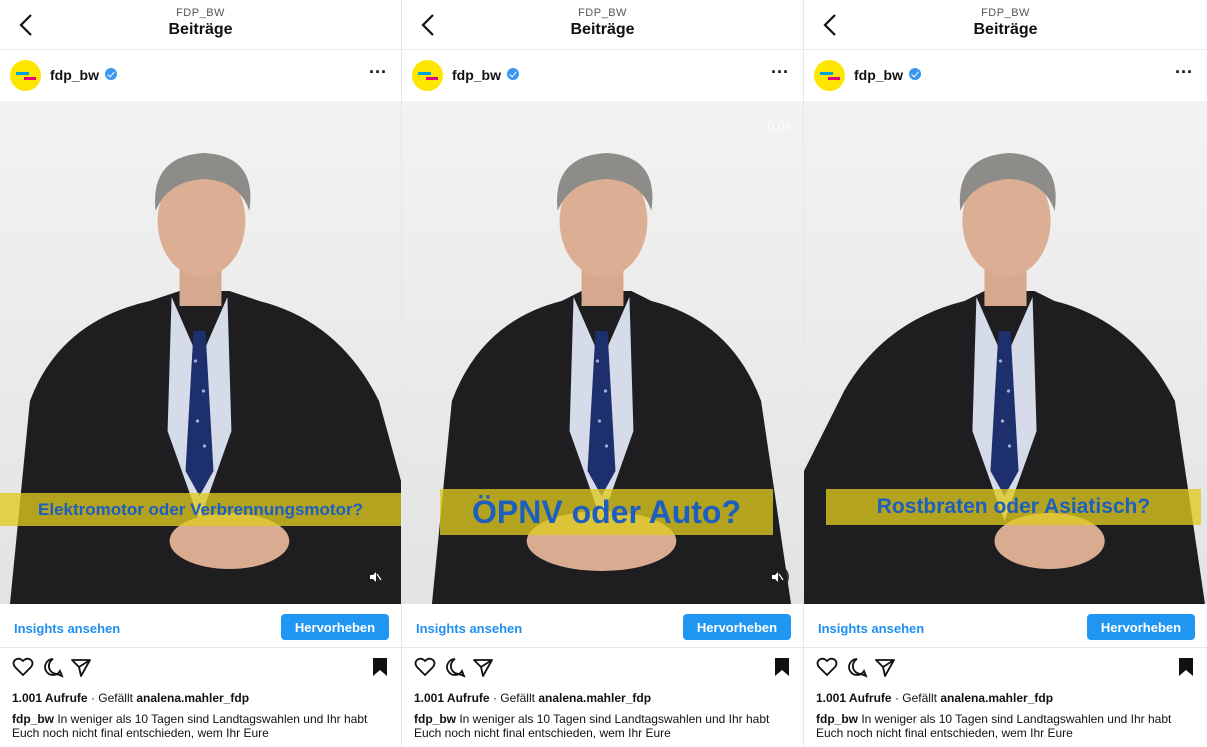 The width and height of the screenshot is (1207, 747). Describe the element at coordinates (779, 126) in the screenshot. I see `video-timer: 0:06` at that location.